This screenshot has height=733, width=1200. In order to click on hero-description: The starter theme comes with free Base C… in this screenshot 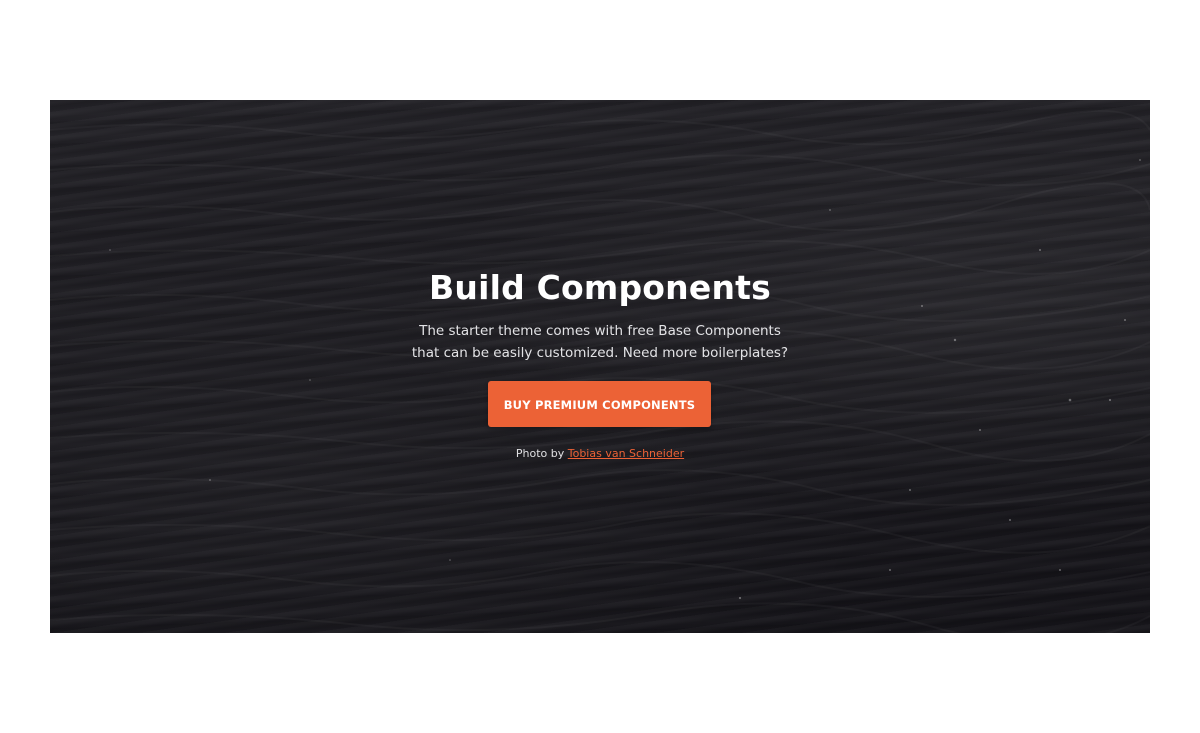, I will do `click(600, 342)`.